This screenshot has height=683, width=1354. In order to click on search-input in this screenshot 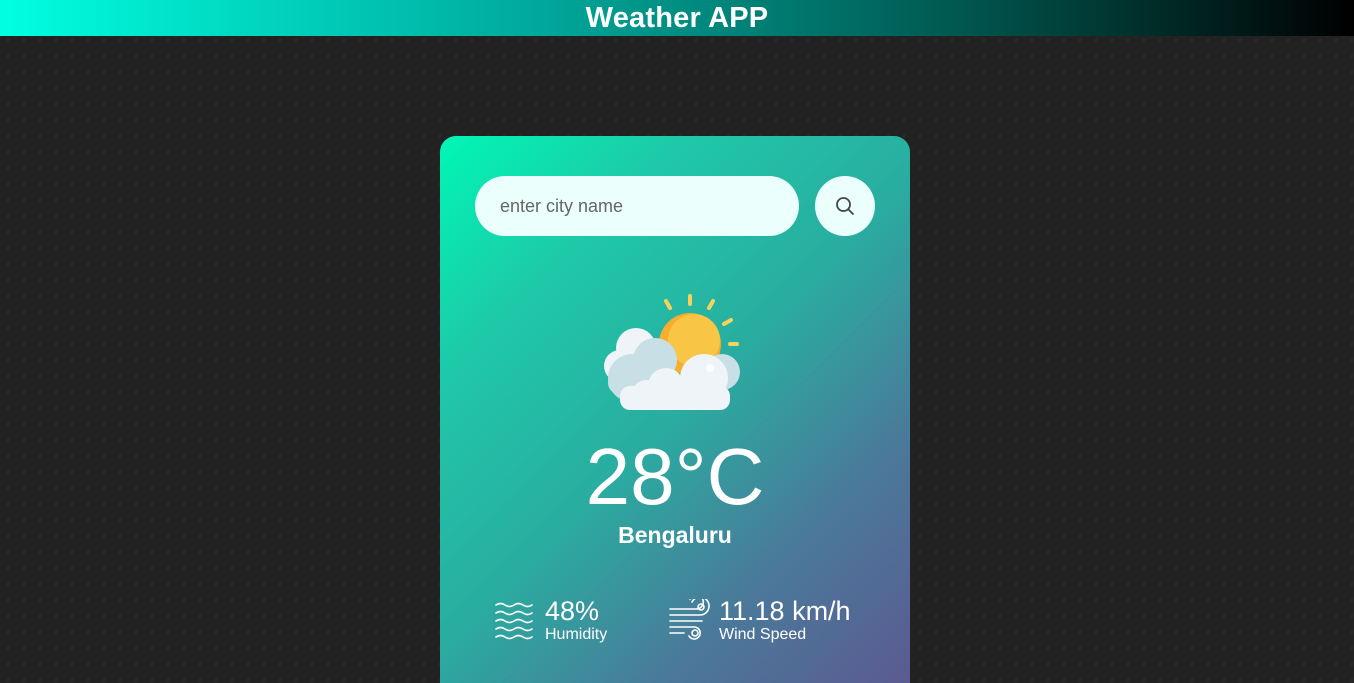, I will do `click(637, 206)`.